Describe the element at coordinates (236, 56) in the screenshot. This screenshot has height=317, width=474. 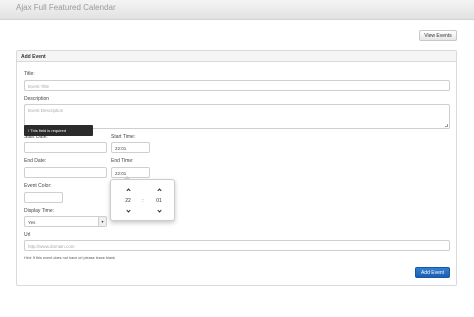
I see `panel-title: Add Event` at that location.